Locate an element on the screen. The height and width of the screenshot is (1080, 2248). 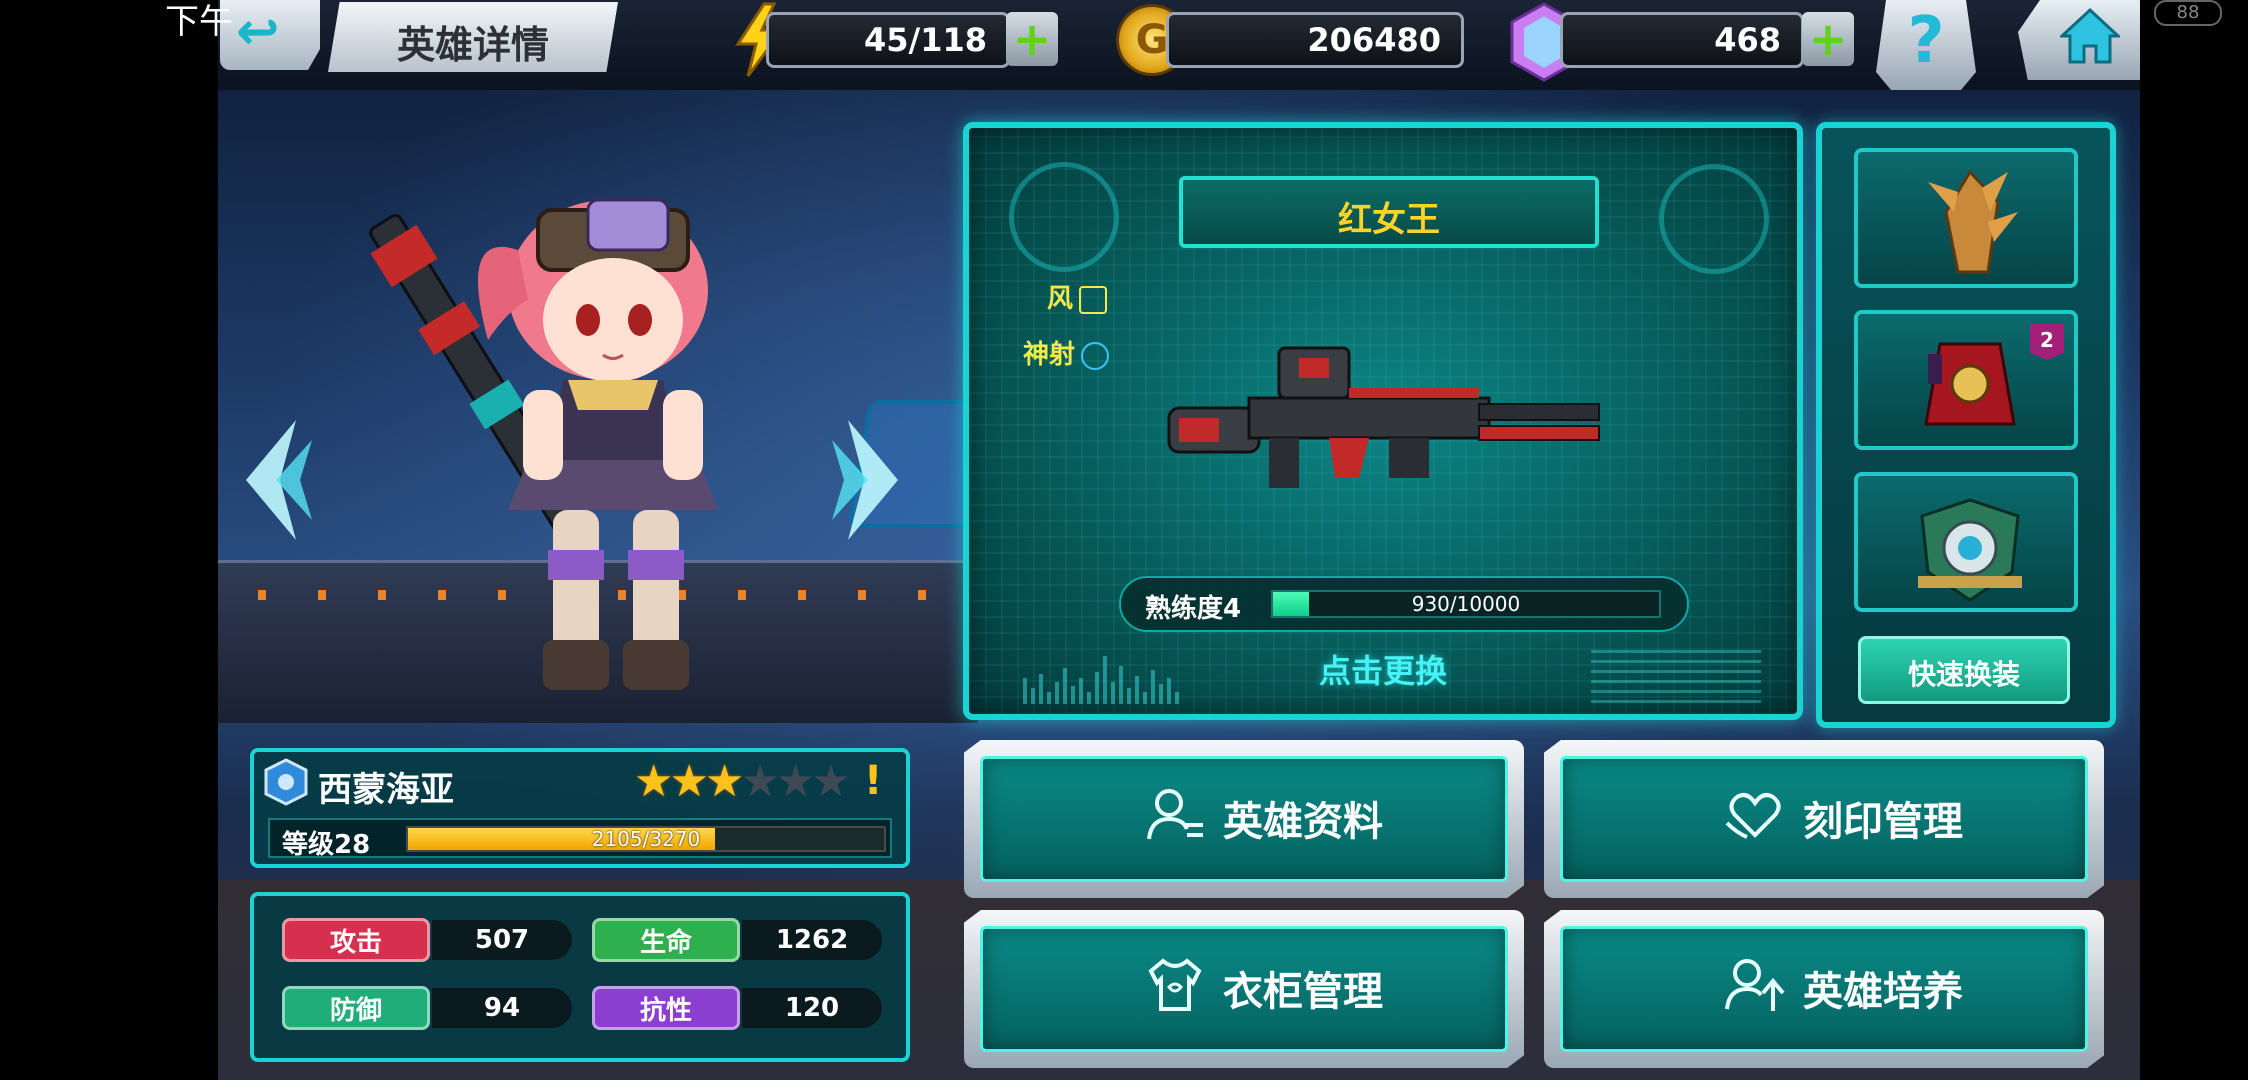
stat-health: 生命 1262 is located at coordinates (737, 940).